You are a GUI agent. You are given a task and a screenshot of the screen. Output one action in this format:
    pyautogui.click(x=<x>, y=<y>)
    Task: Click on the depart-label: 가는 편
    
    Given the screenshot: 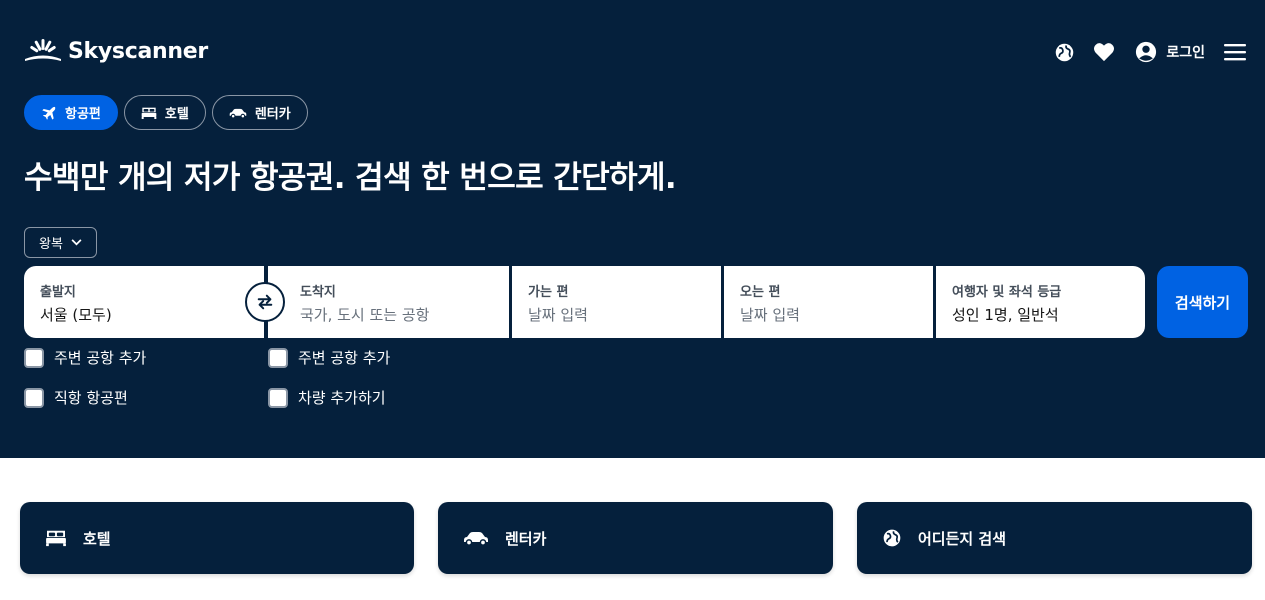 What is the action you would take?
    pyautogui.click(x=548, y=292)
    